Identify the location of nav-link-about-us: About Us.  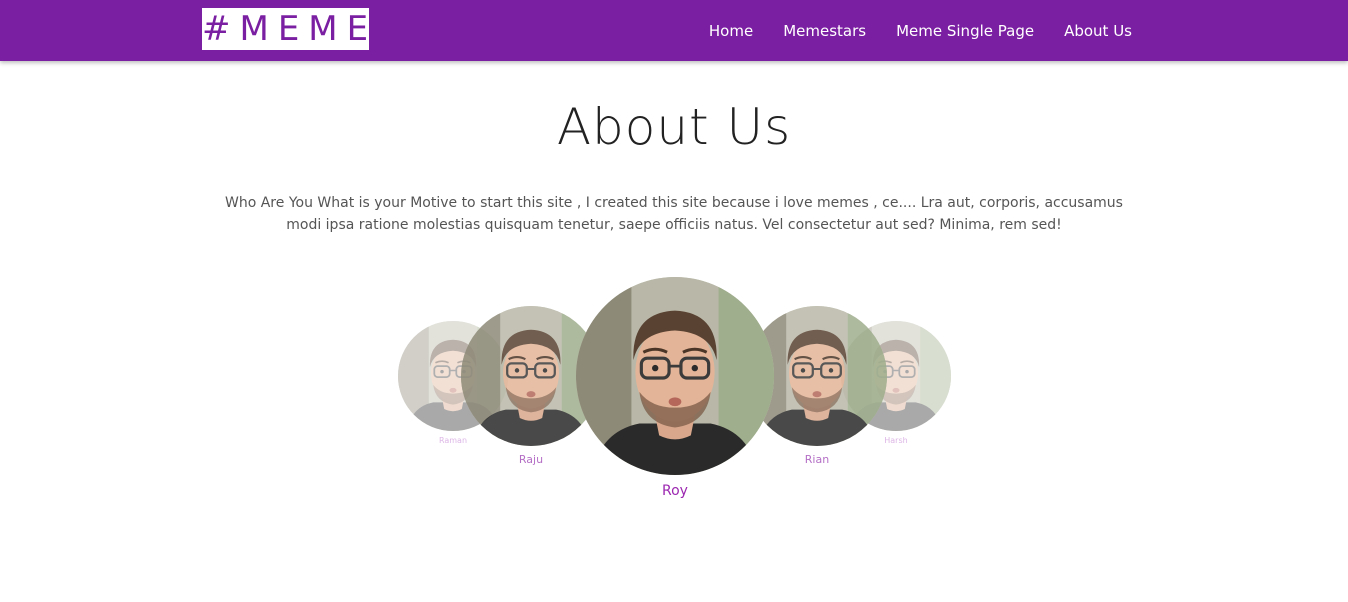
(1098, 31).